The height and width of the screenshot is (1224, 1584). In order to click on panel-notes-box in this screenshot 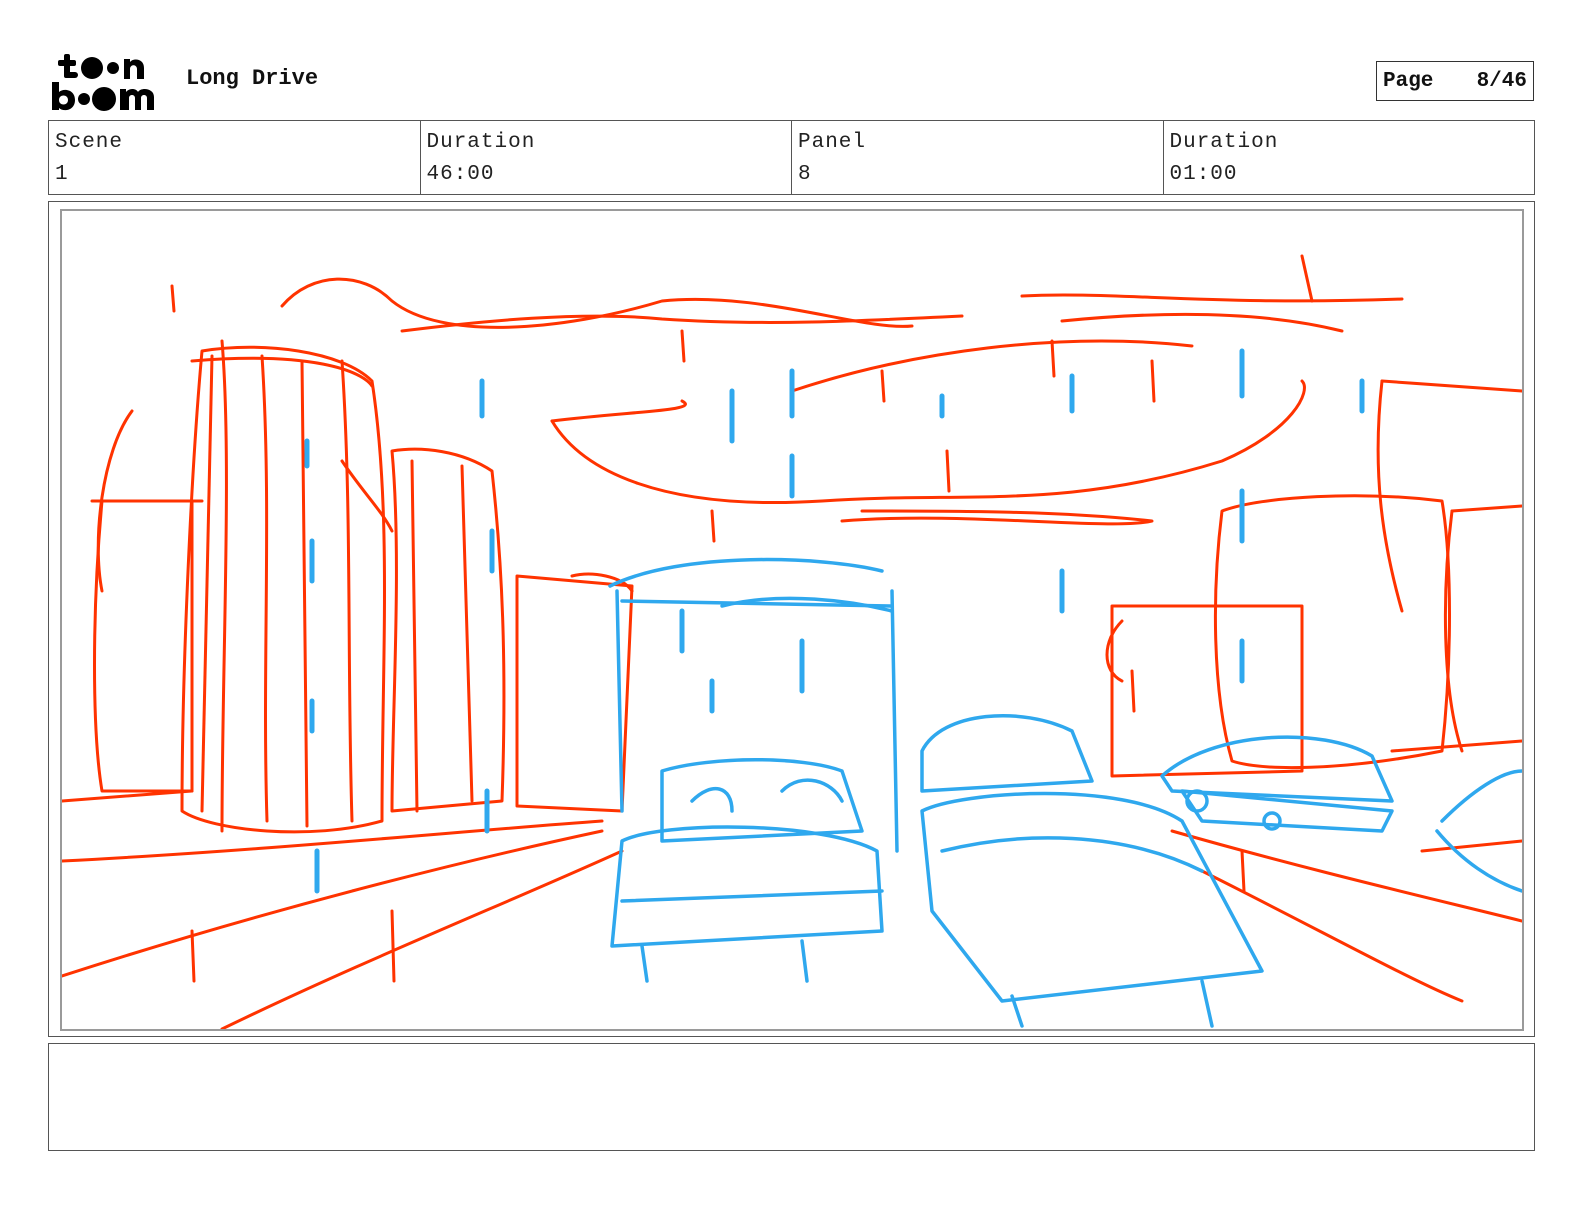, I will do `click(791, 1097)`.